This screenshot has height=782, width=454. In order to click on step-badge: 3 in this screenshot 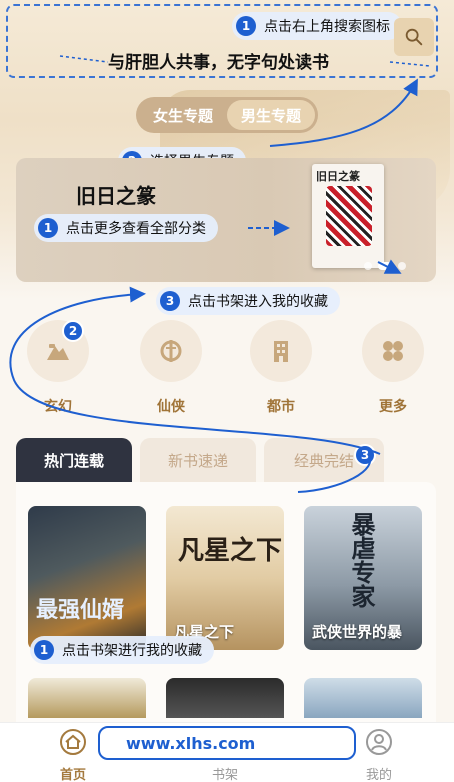, I will do `click(170, 301)`.